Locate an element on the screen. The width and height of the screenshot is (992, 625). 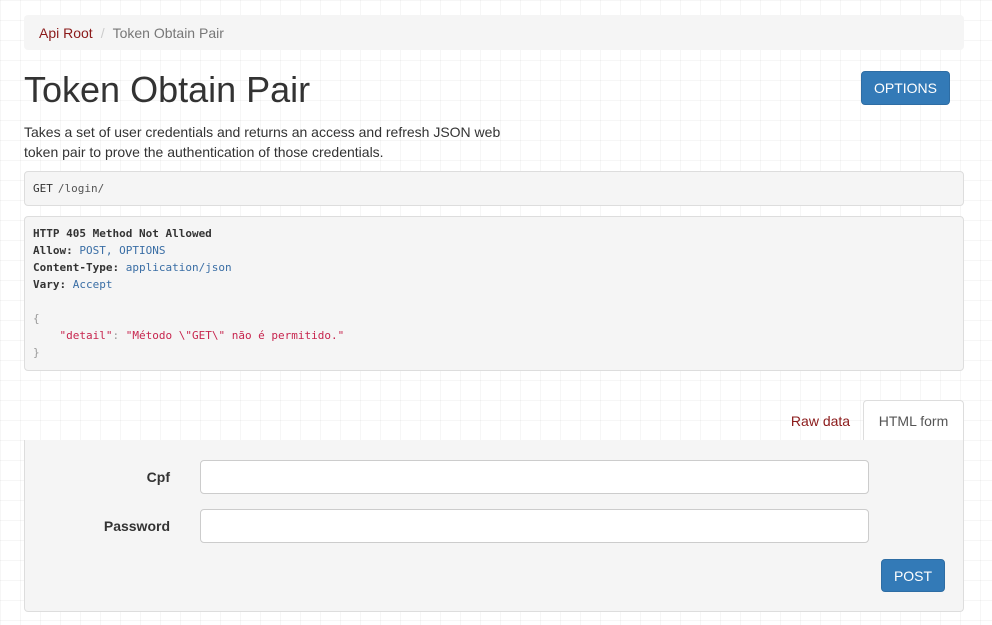
header-name: Content-Type: is located at coordinates (76, 267).